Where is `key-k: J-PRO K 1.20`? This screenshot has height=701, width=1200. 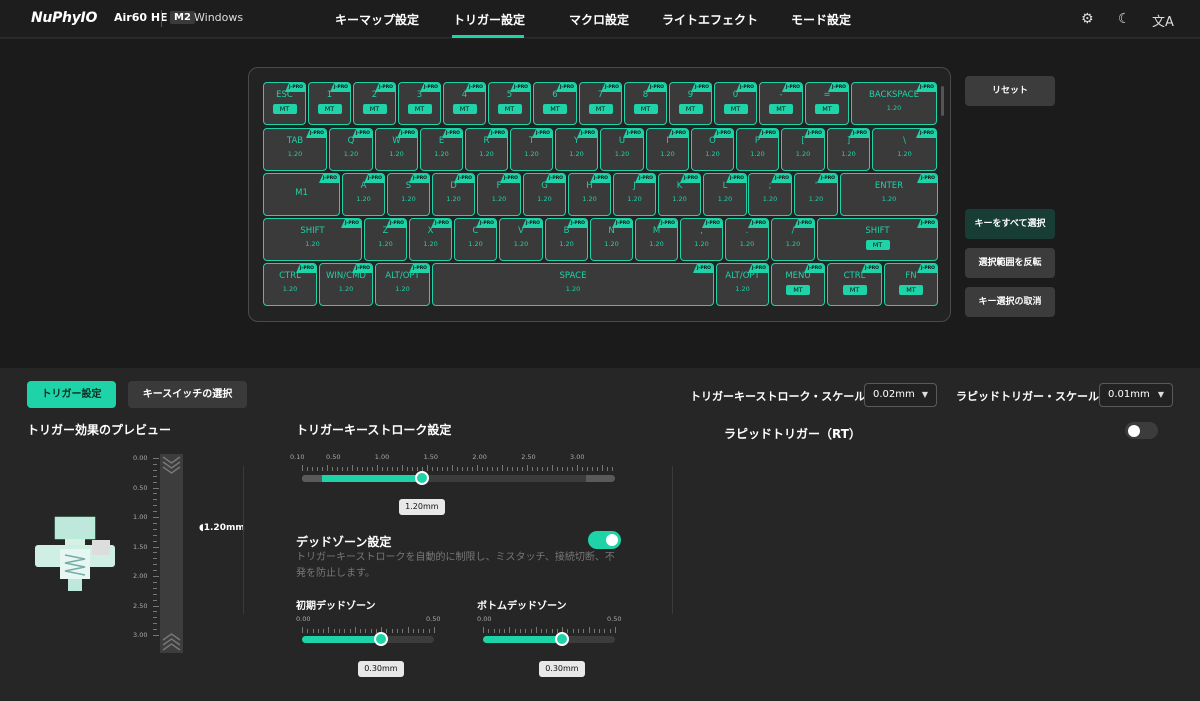
key-k: J-PRO K 1.20 is located at coordinates (679, 194).